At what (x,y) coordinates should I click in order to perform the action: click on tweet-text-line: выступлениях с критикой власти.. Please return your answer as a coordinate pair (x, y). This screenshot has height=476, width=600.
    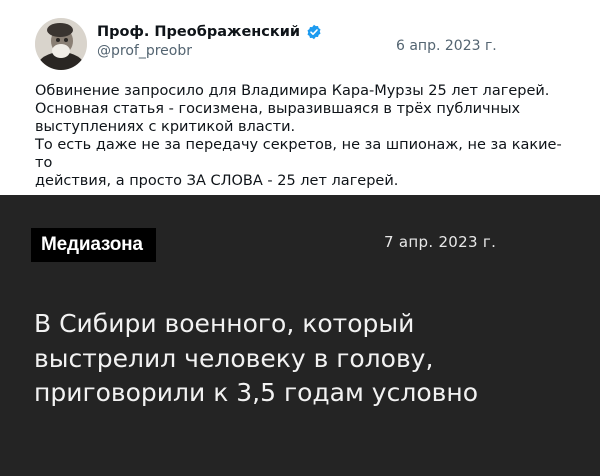
    Looking at the image, I should click on (165, 127).